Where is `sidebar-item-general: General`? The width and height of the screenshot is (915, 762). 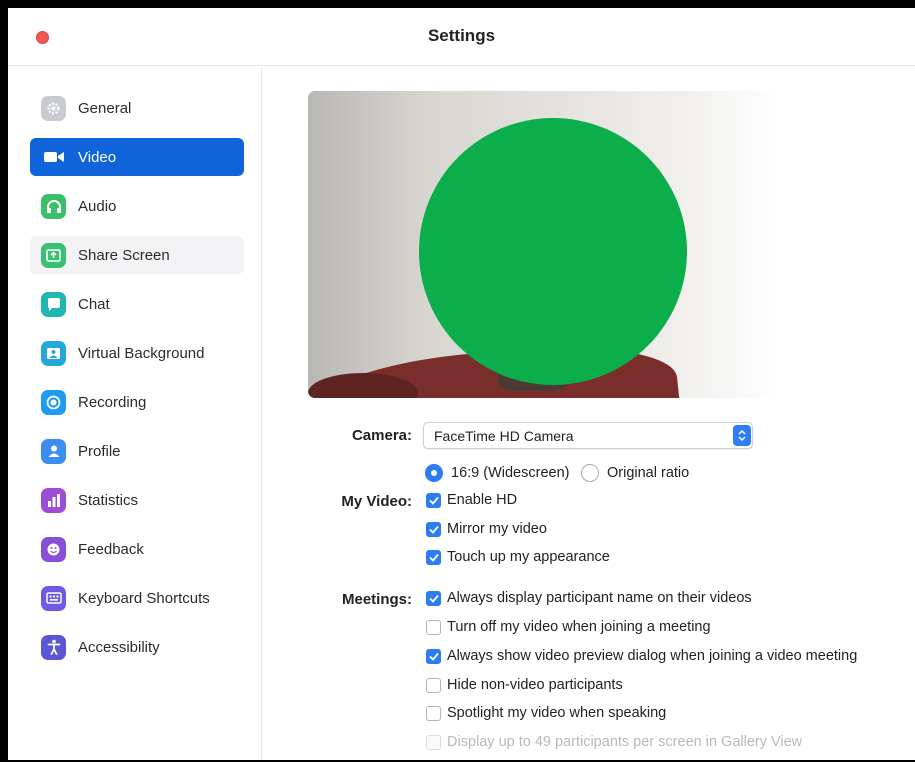
sidebar-item-general: General is located at coordinates (137, 108).